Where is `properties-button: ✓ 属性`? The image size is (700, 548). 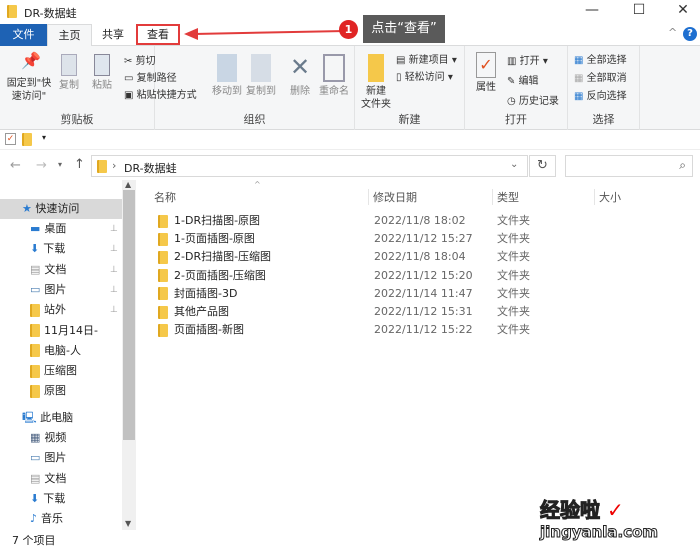
properties-button: ✓ 属性 is located at coordinates (486, 73).